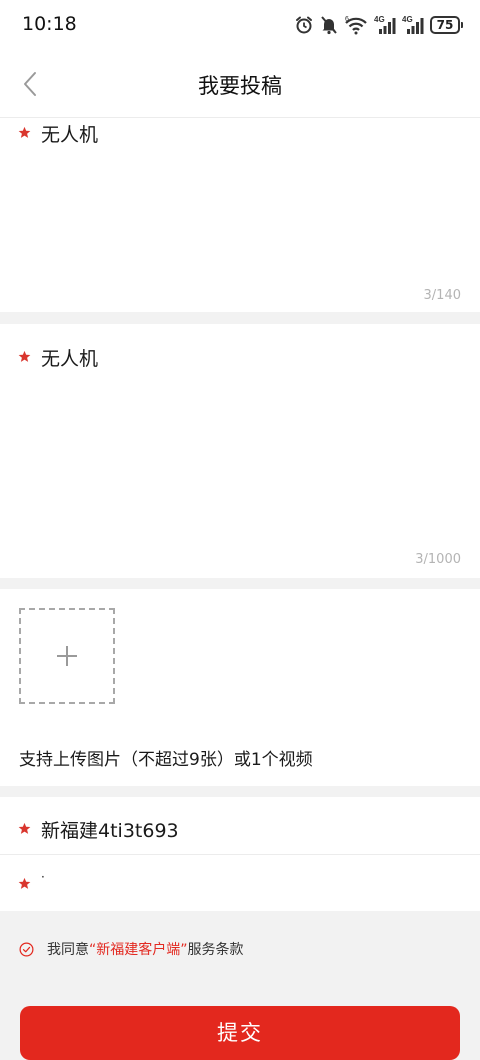 This screenshot has width=480, height=1060. I want to click on author-panel: 新福建4ti3t693 ·, so click(240, 854).